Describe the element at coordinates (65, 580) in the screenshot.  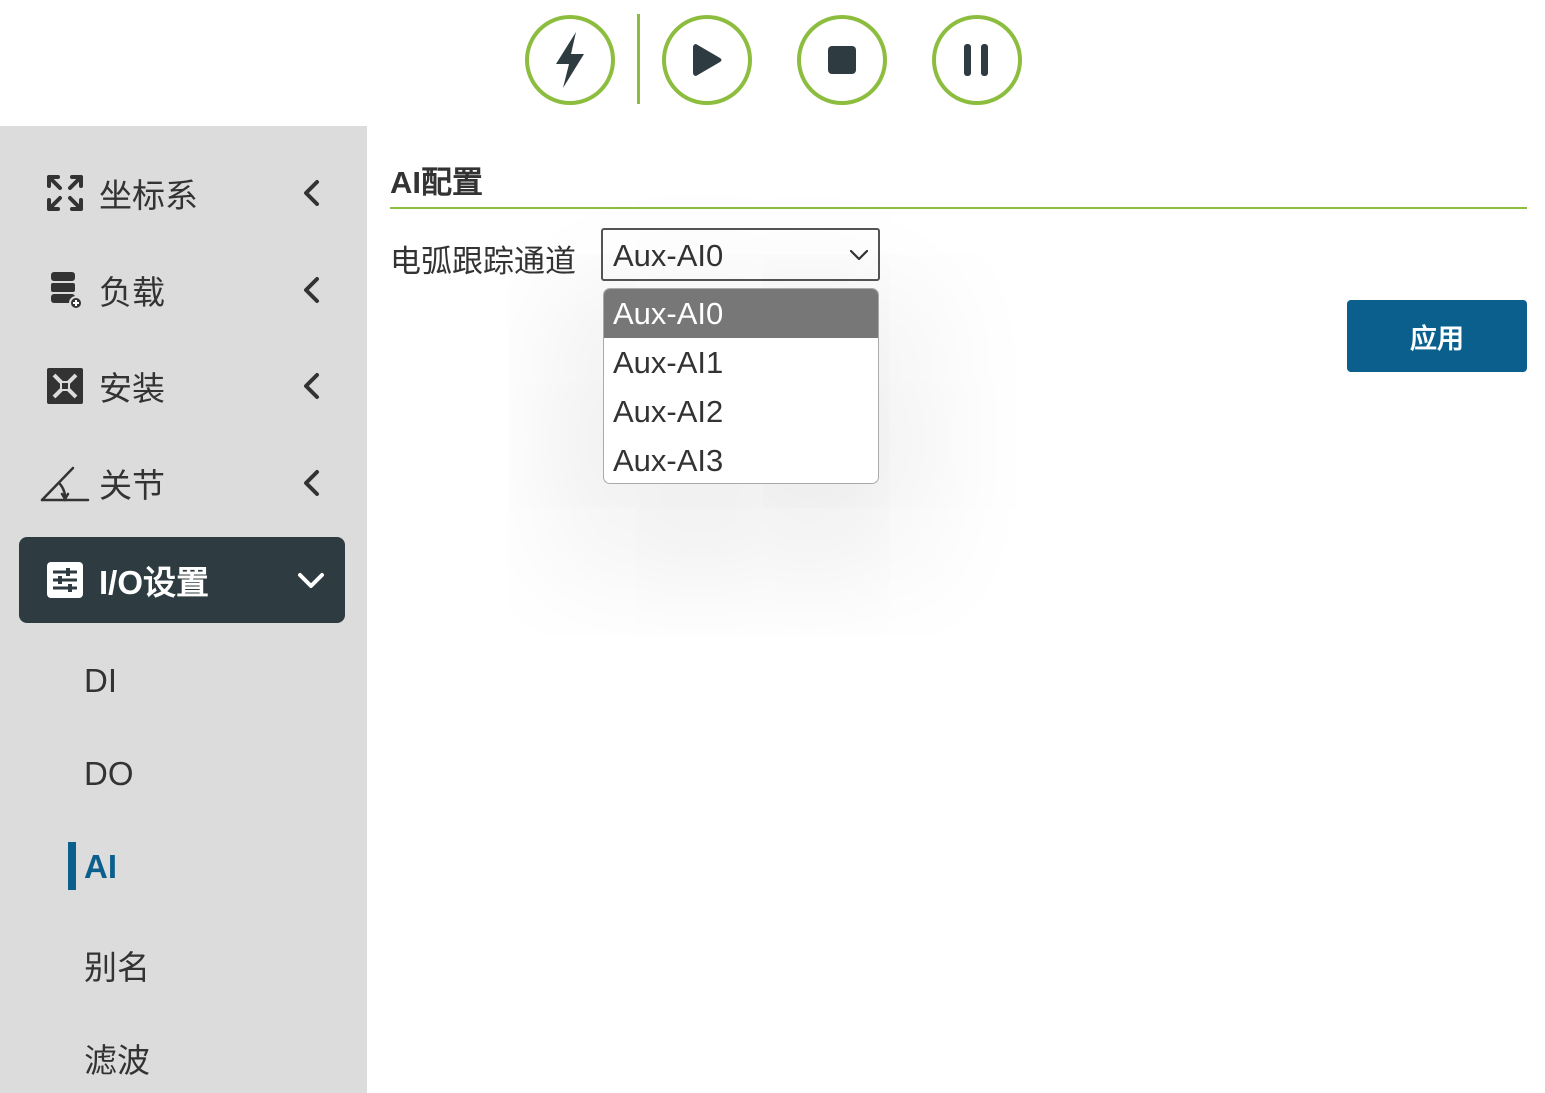
I see `io-settings-icon` at that location.